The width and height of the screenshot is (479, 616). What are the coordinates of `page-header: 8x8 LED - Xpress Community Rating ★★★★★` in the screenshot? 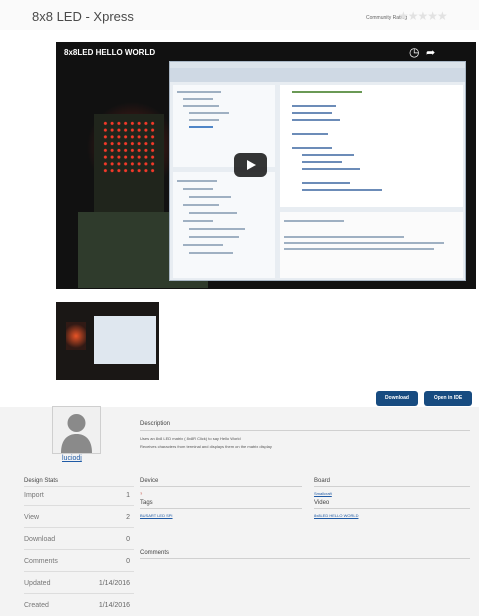 It's located at (239, 15).